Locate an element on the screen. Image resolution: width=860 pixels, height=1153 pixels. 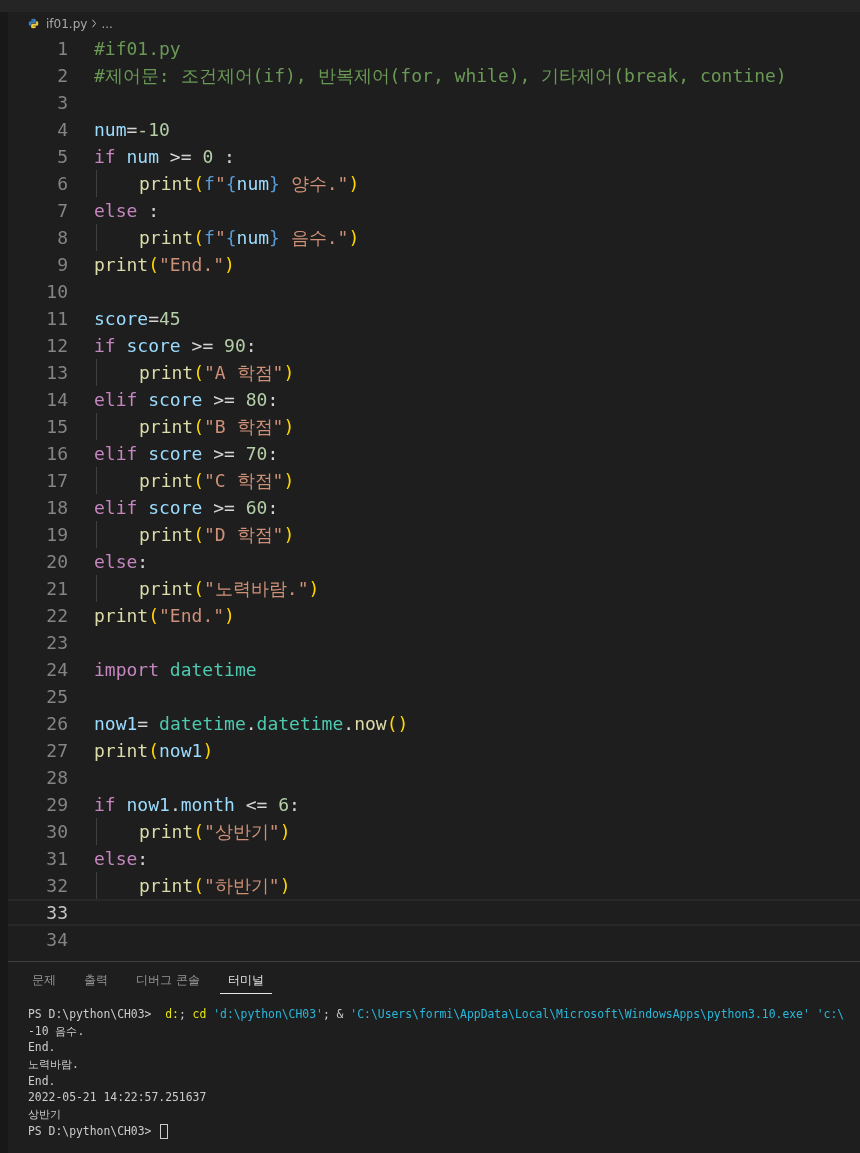
line-number: 8 is located at coordinates (62, 237).